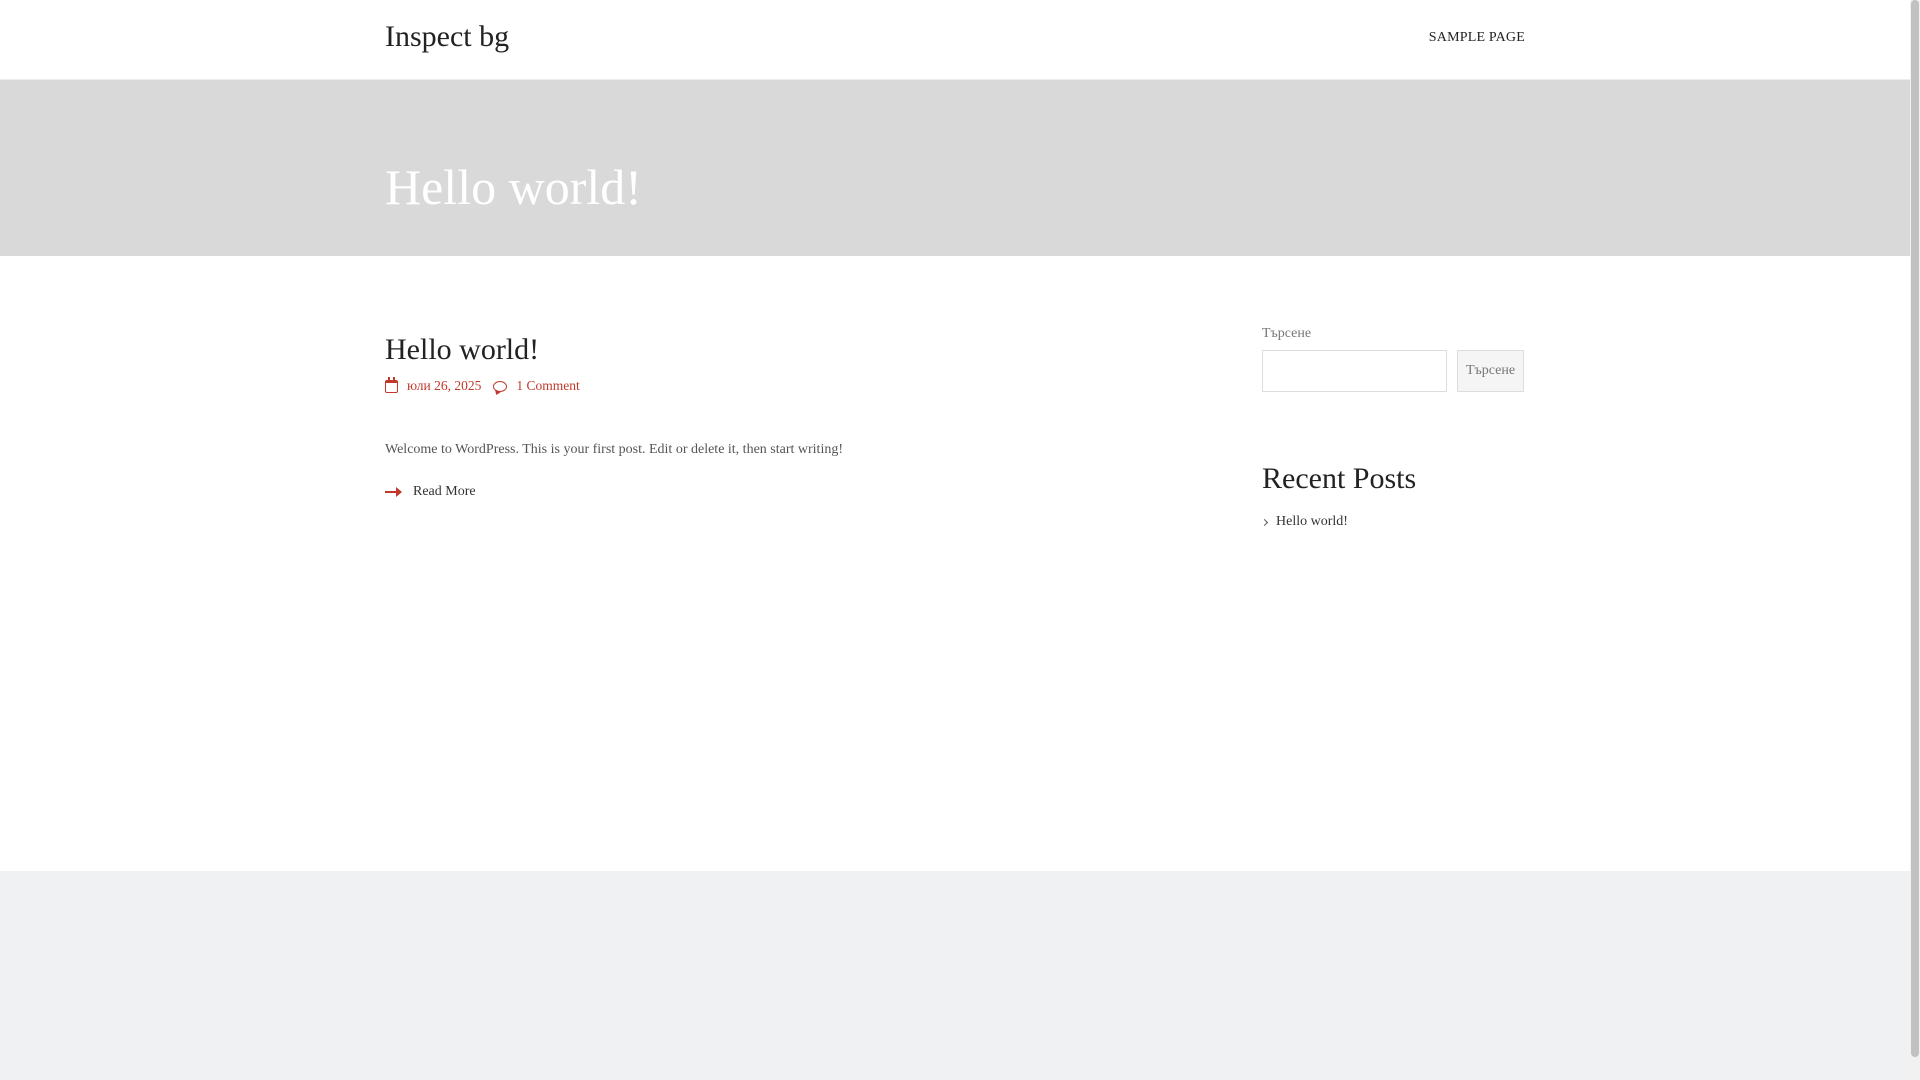 Image resolution: width=1920 pixels, height=1080 pixels. I want to click on comment-icon, so click(500, 386).